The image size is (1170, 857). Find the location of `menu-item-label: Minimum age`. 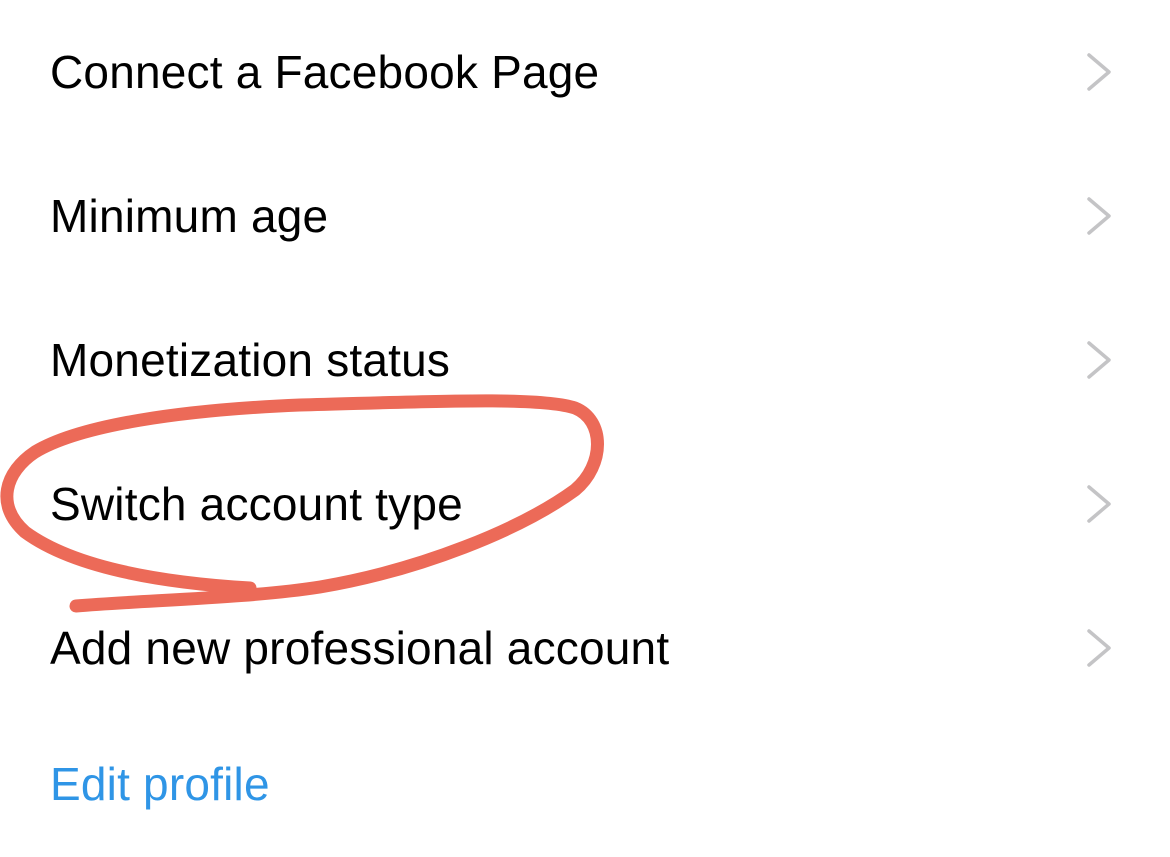

menu-item-label: Minimum age is located at coordinates (189, 216).